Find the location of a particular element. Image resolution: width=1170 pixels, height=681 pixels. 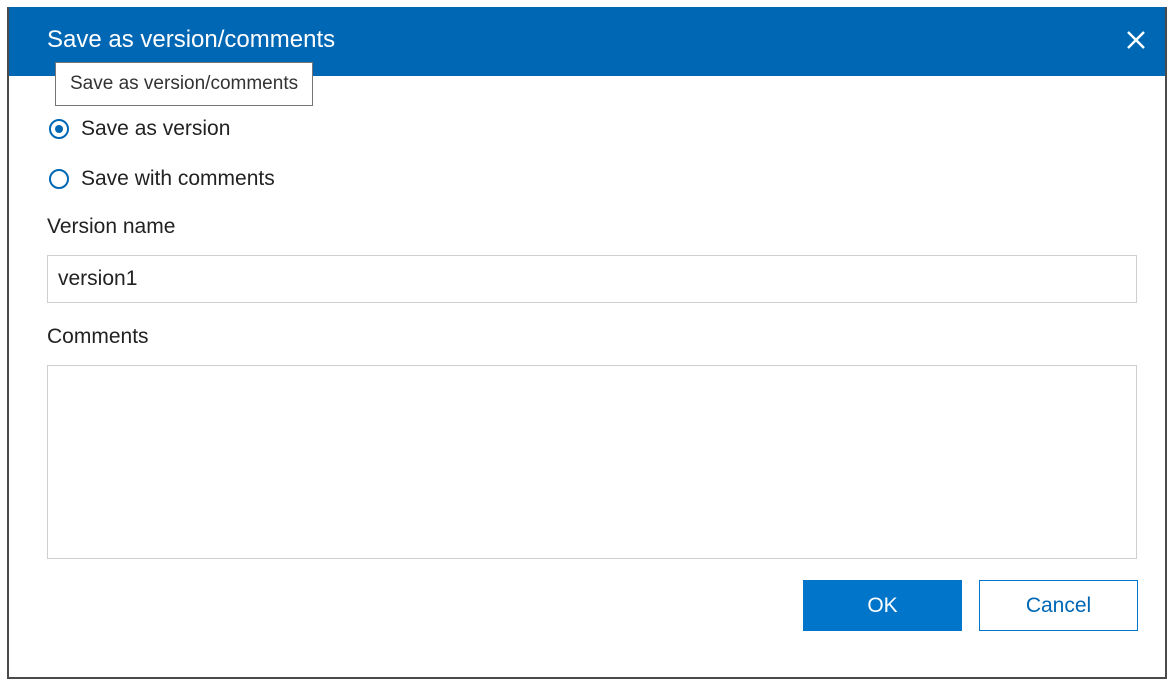

close-icon is located at coordinates (1136, 40).